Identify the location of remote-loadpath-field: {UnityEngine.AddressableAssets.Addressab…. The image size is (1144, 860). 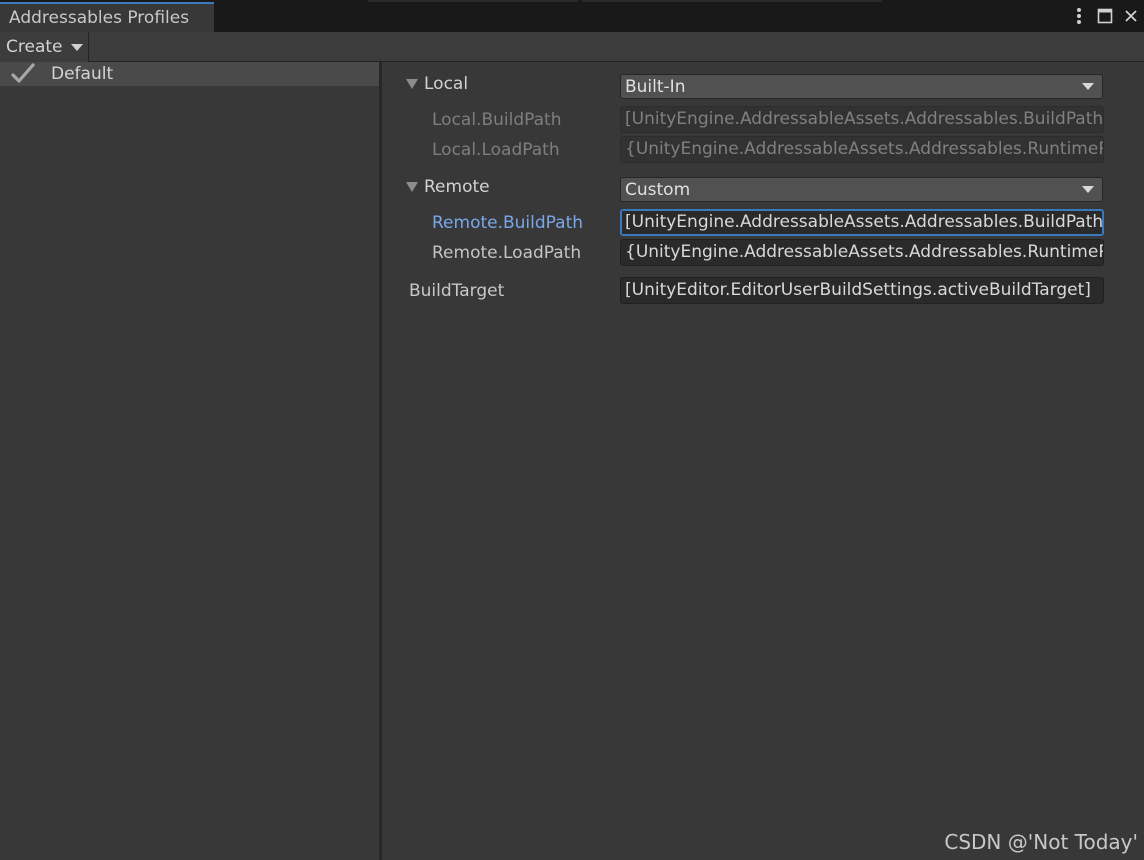
(862, 252).